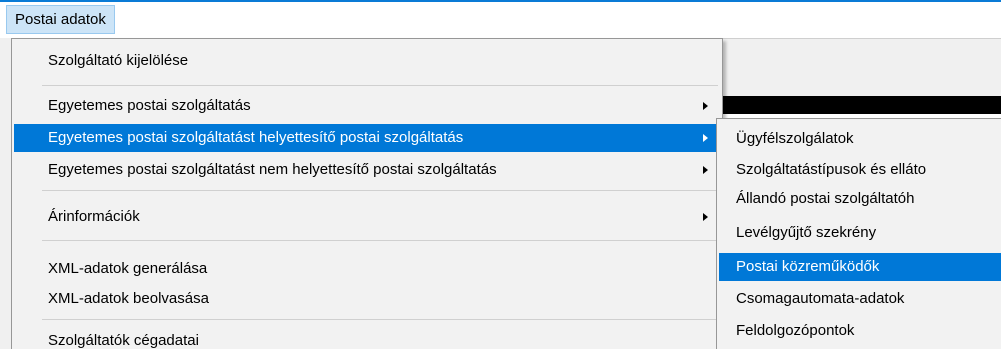 The width and height of the screenshot is (1001, 349). I want to click on menu-item-label: Szolgáltató kijelölése, so click(118, 60).